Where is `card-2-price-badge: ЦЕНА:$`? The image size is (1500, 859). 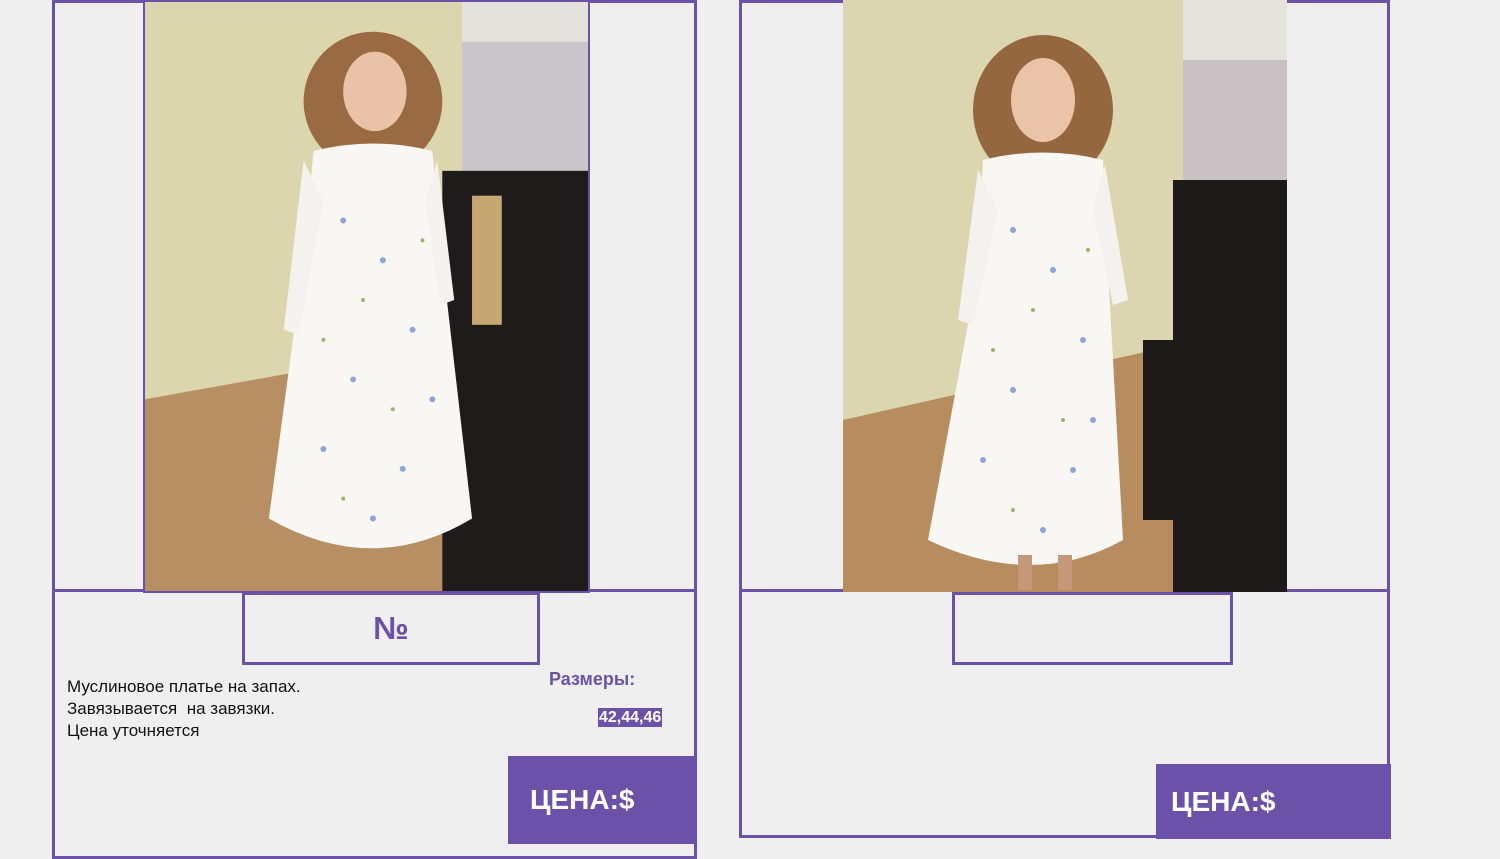 card-2-price-badge: ЦЕНА:$ is located at coordinates (1273, 801).